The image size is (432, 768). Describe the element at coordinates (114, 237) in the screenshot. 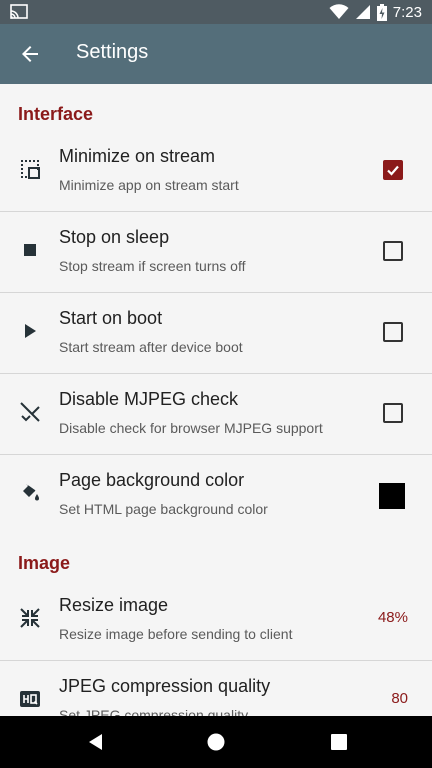

I see `setting-title: Stop on sleep` at that location.